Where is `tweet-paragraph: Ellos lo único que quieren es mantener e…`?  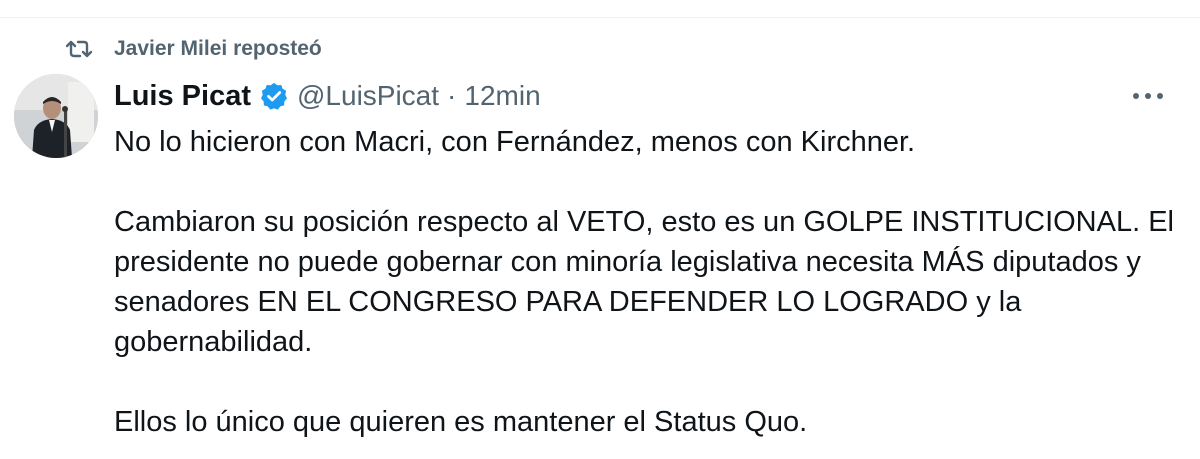 tweet-paragraph: Ellos lo único que quieren es mantener e… is located at coordinates (461, 422).